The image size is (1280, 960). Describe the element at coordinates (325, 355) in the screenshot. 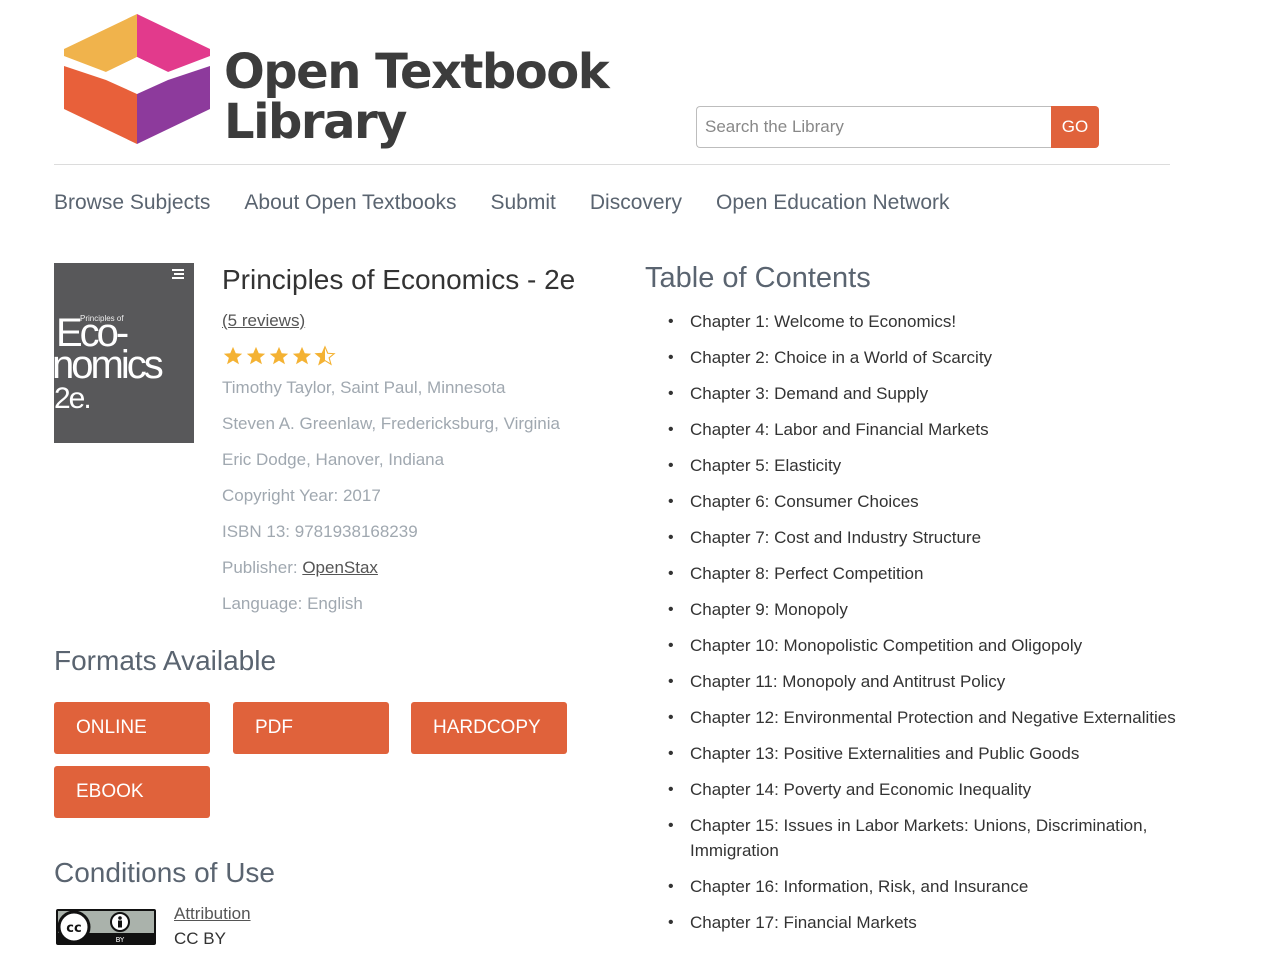

I see `star-half-icon` at that location.